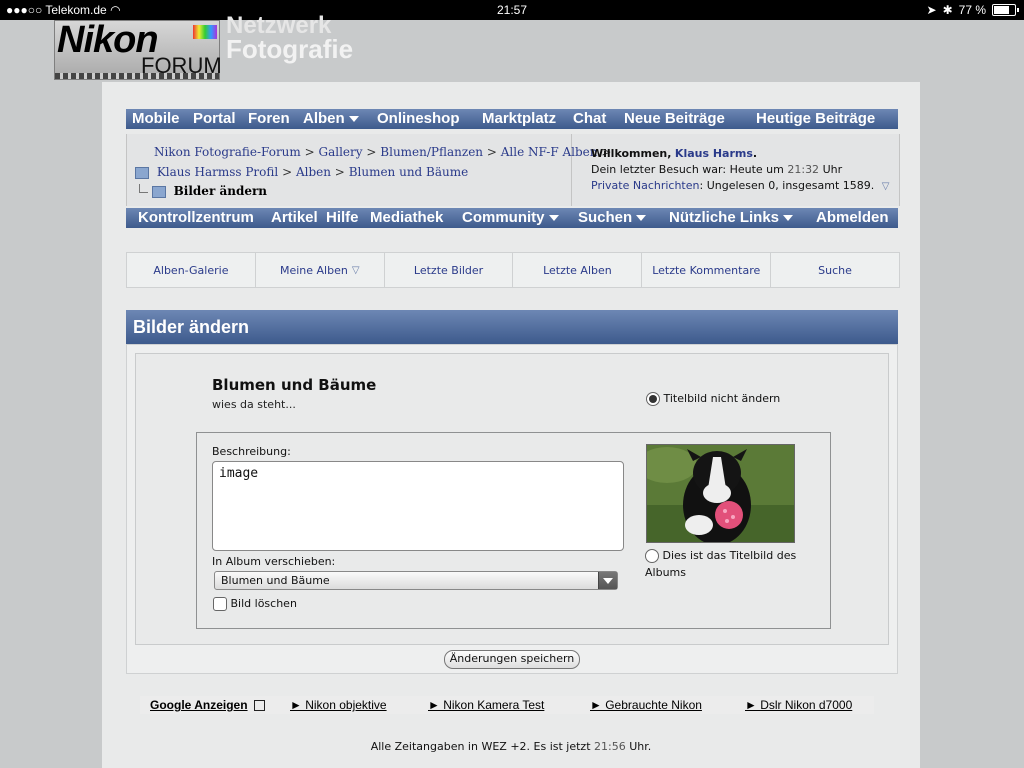 The image size is (1024, 768). What do you see at coordinates (612, 217) in the screenshot?
I see `nav-suchen: Suchen` at bounding box center [612, 217].